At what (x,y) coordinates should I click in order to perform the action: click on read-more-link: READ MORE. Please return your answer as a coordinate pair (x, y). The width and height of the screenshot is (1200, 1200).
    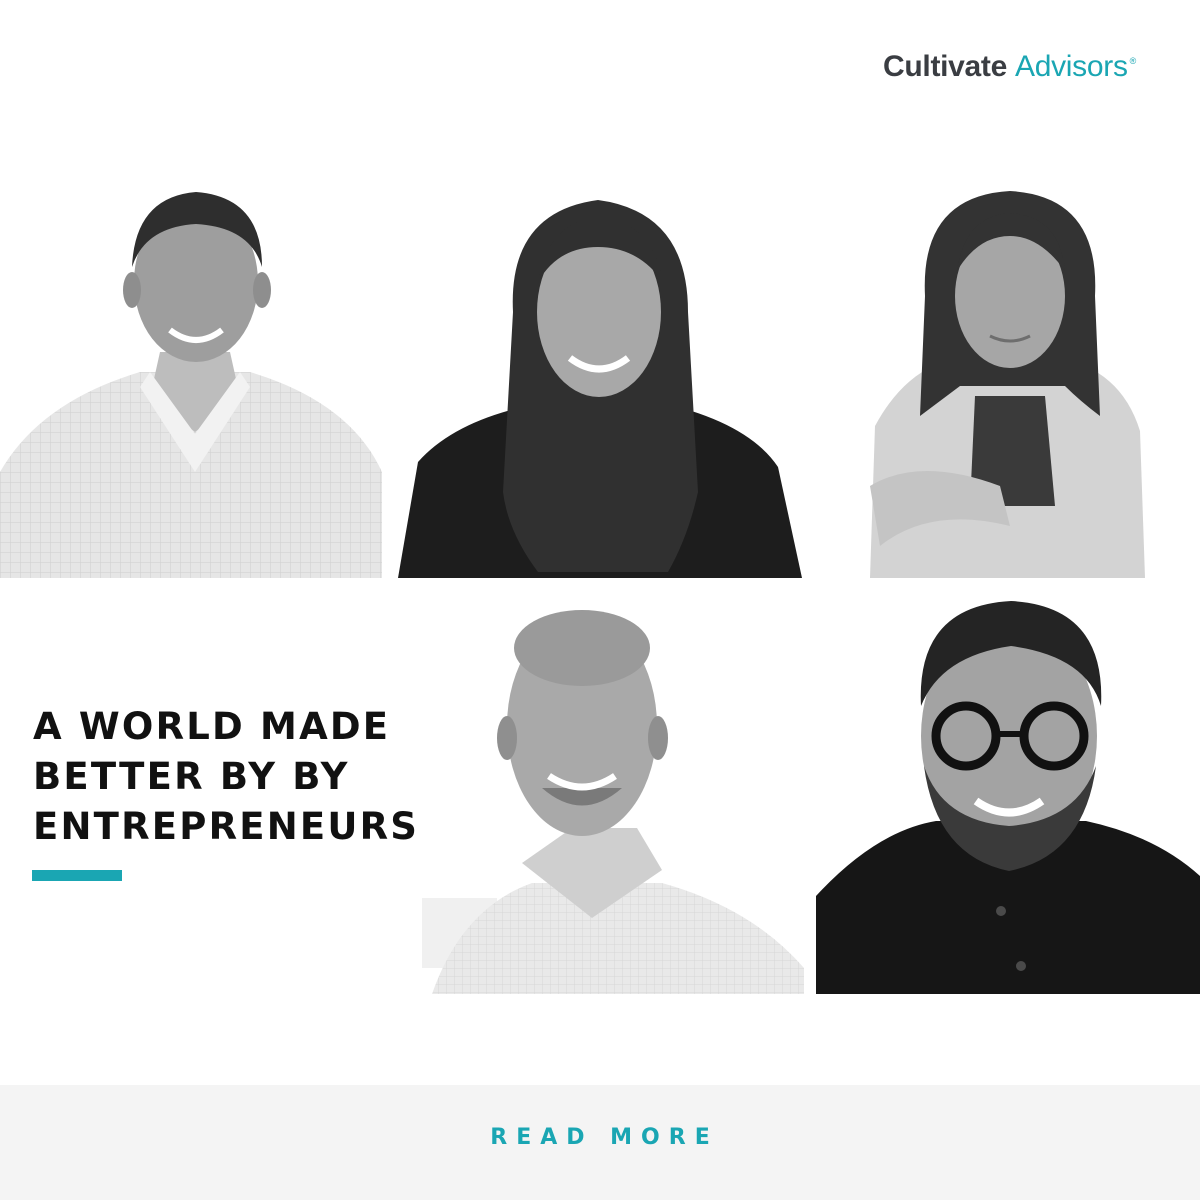
    Looking at the image, I should click on (599, 1137).